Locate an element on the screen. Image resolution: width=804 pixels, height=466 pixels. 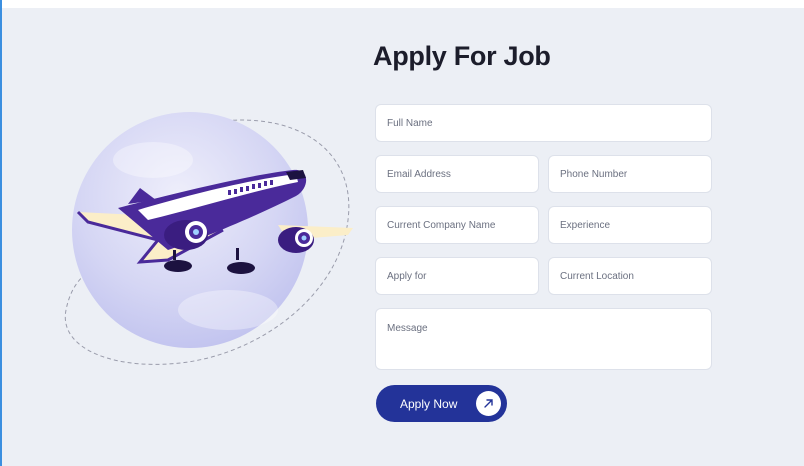
form-container: Apply For Job is located at coordinates (543, 56).